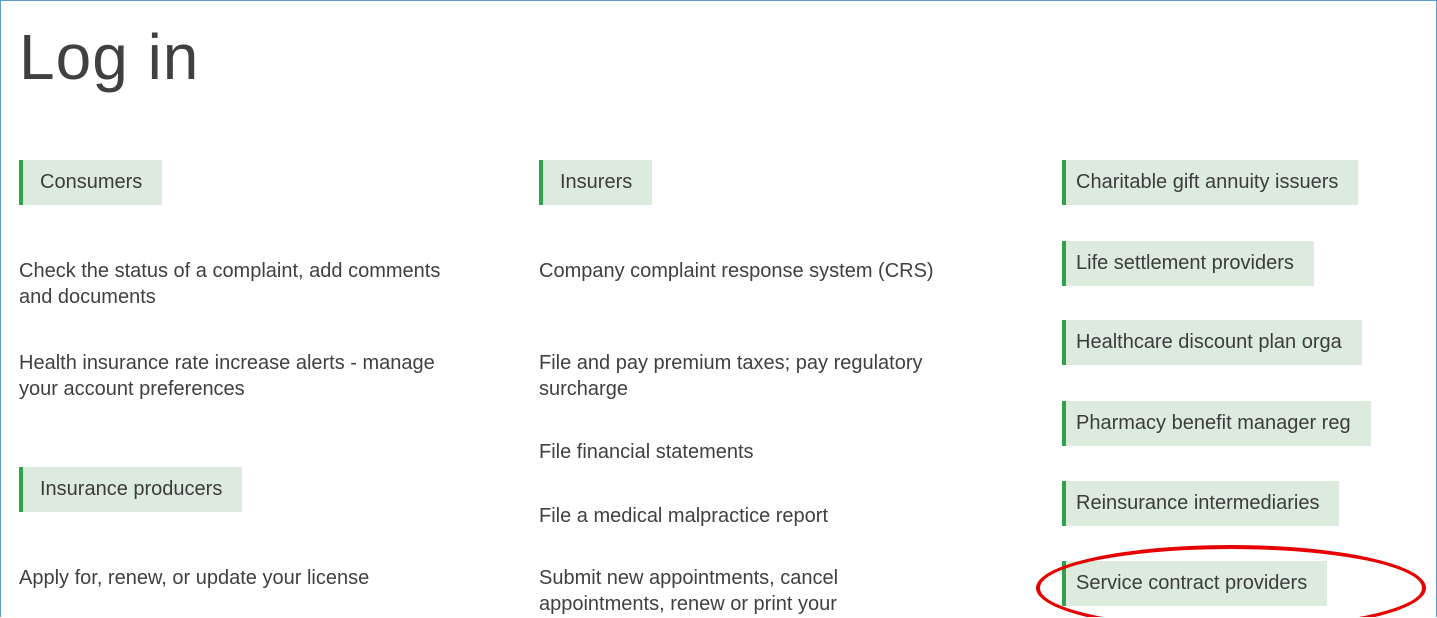 This screenshot has height=618, width=1437. Describe the element at coordinates (596, 182) in the screenshot. I see `insurers-heading: Insurers` at that location.